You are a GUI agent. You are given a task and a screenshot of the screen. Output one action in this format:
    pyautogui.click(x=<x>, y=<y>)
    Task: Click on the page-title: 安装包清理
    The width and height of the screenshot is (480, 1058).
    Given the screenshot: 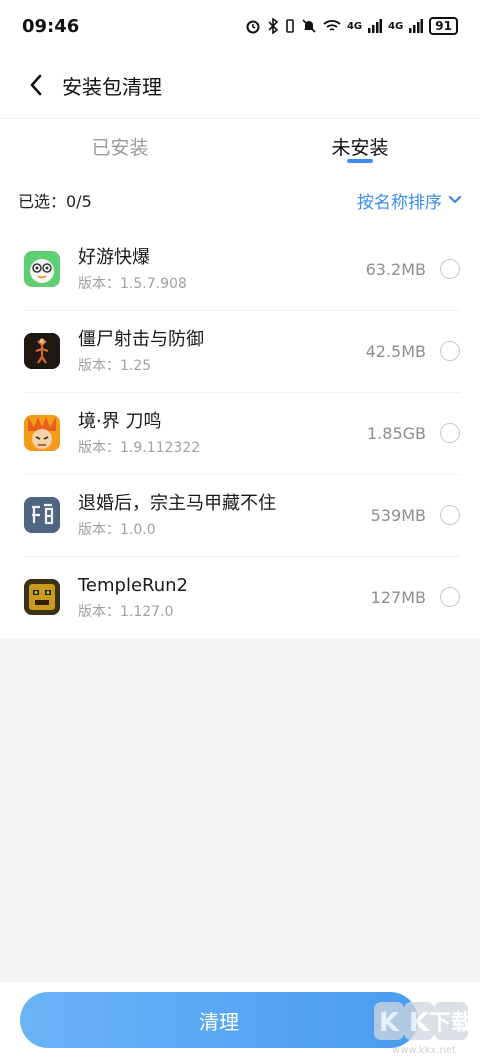 What is the action you would take?
    pyautogui.click(x=112, y=86)
    